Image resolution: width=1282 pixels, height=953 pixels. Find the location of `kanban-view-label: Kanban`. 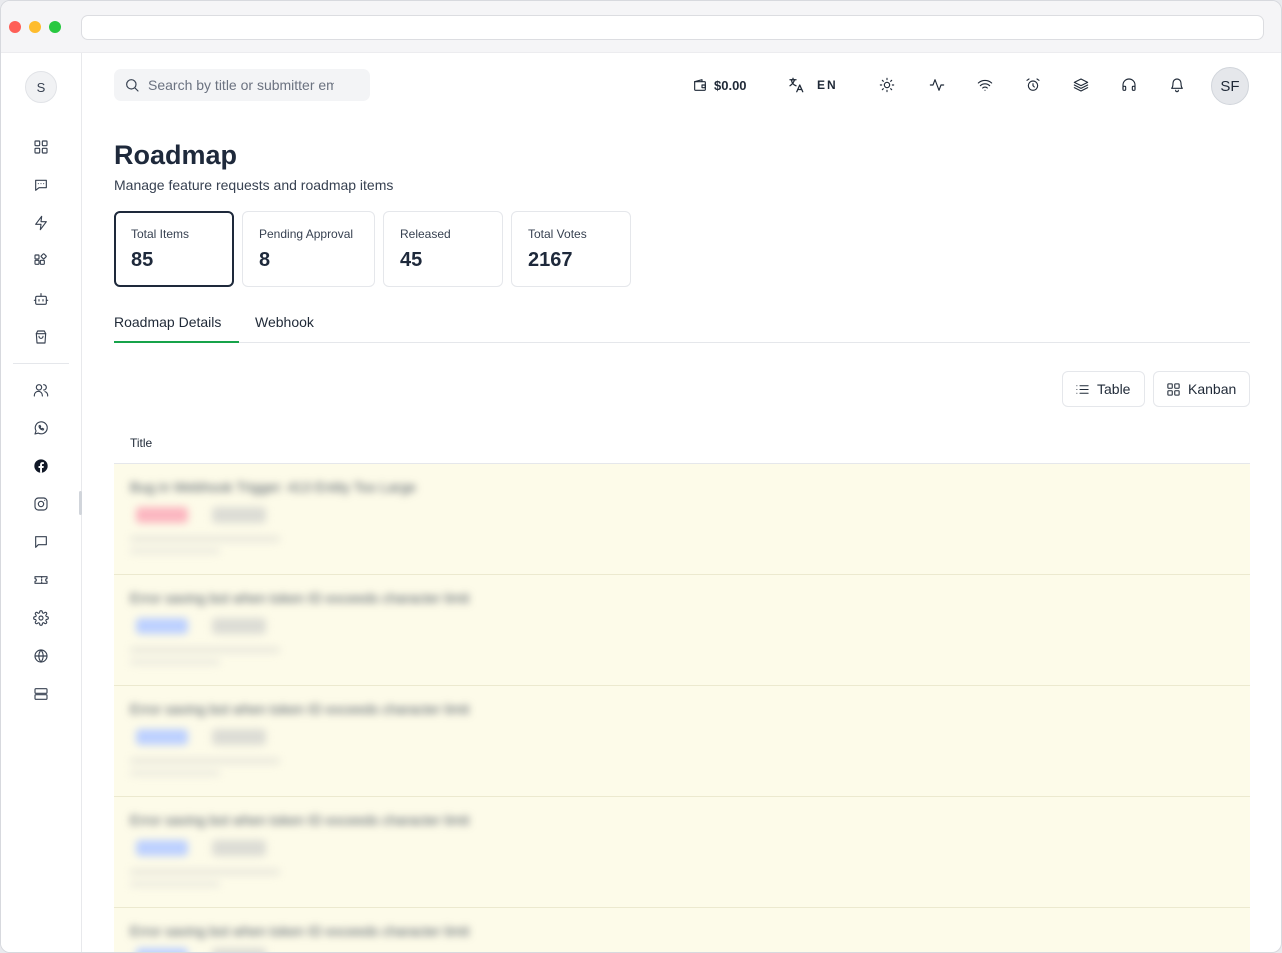

kanban-view-label: Kanban is located at coordinates (1212, 389).